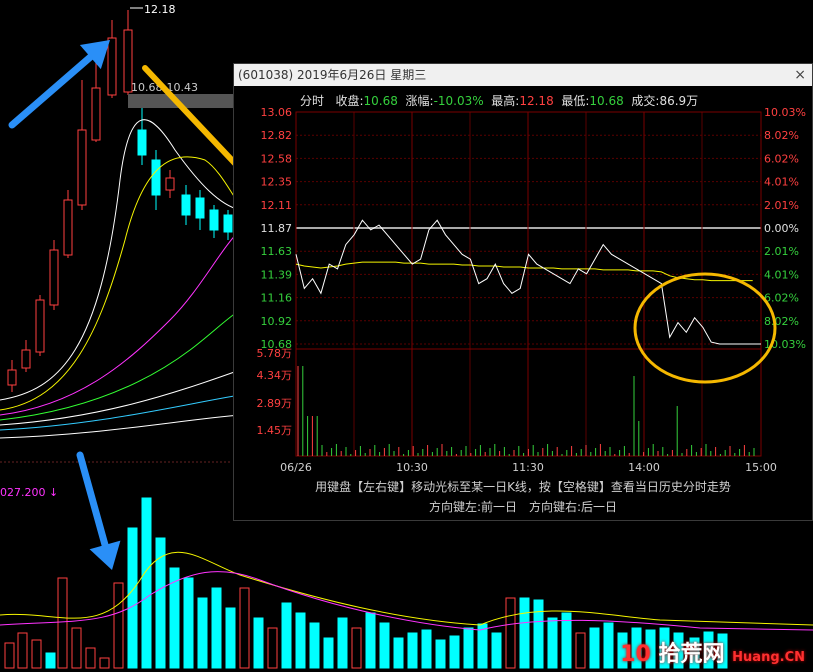 This screenshot has height=672, width=813. Describe the element at coordinates (523, 487) in the screenshot. I see `hint-line-1: 用键盘【左右键】移动光标至某一日K线，按【空格键】查看当日历史分时走势` at that location.